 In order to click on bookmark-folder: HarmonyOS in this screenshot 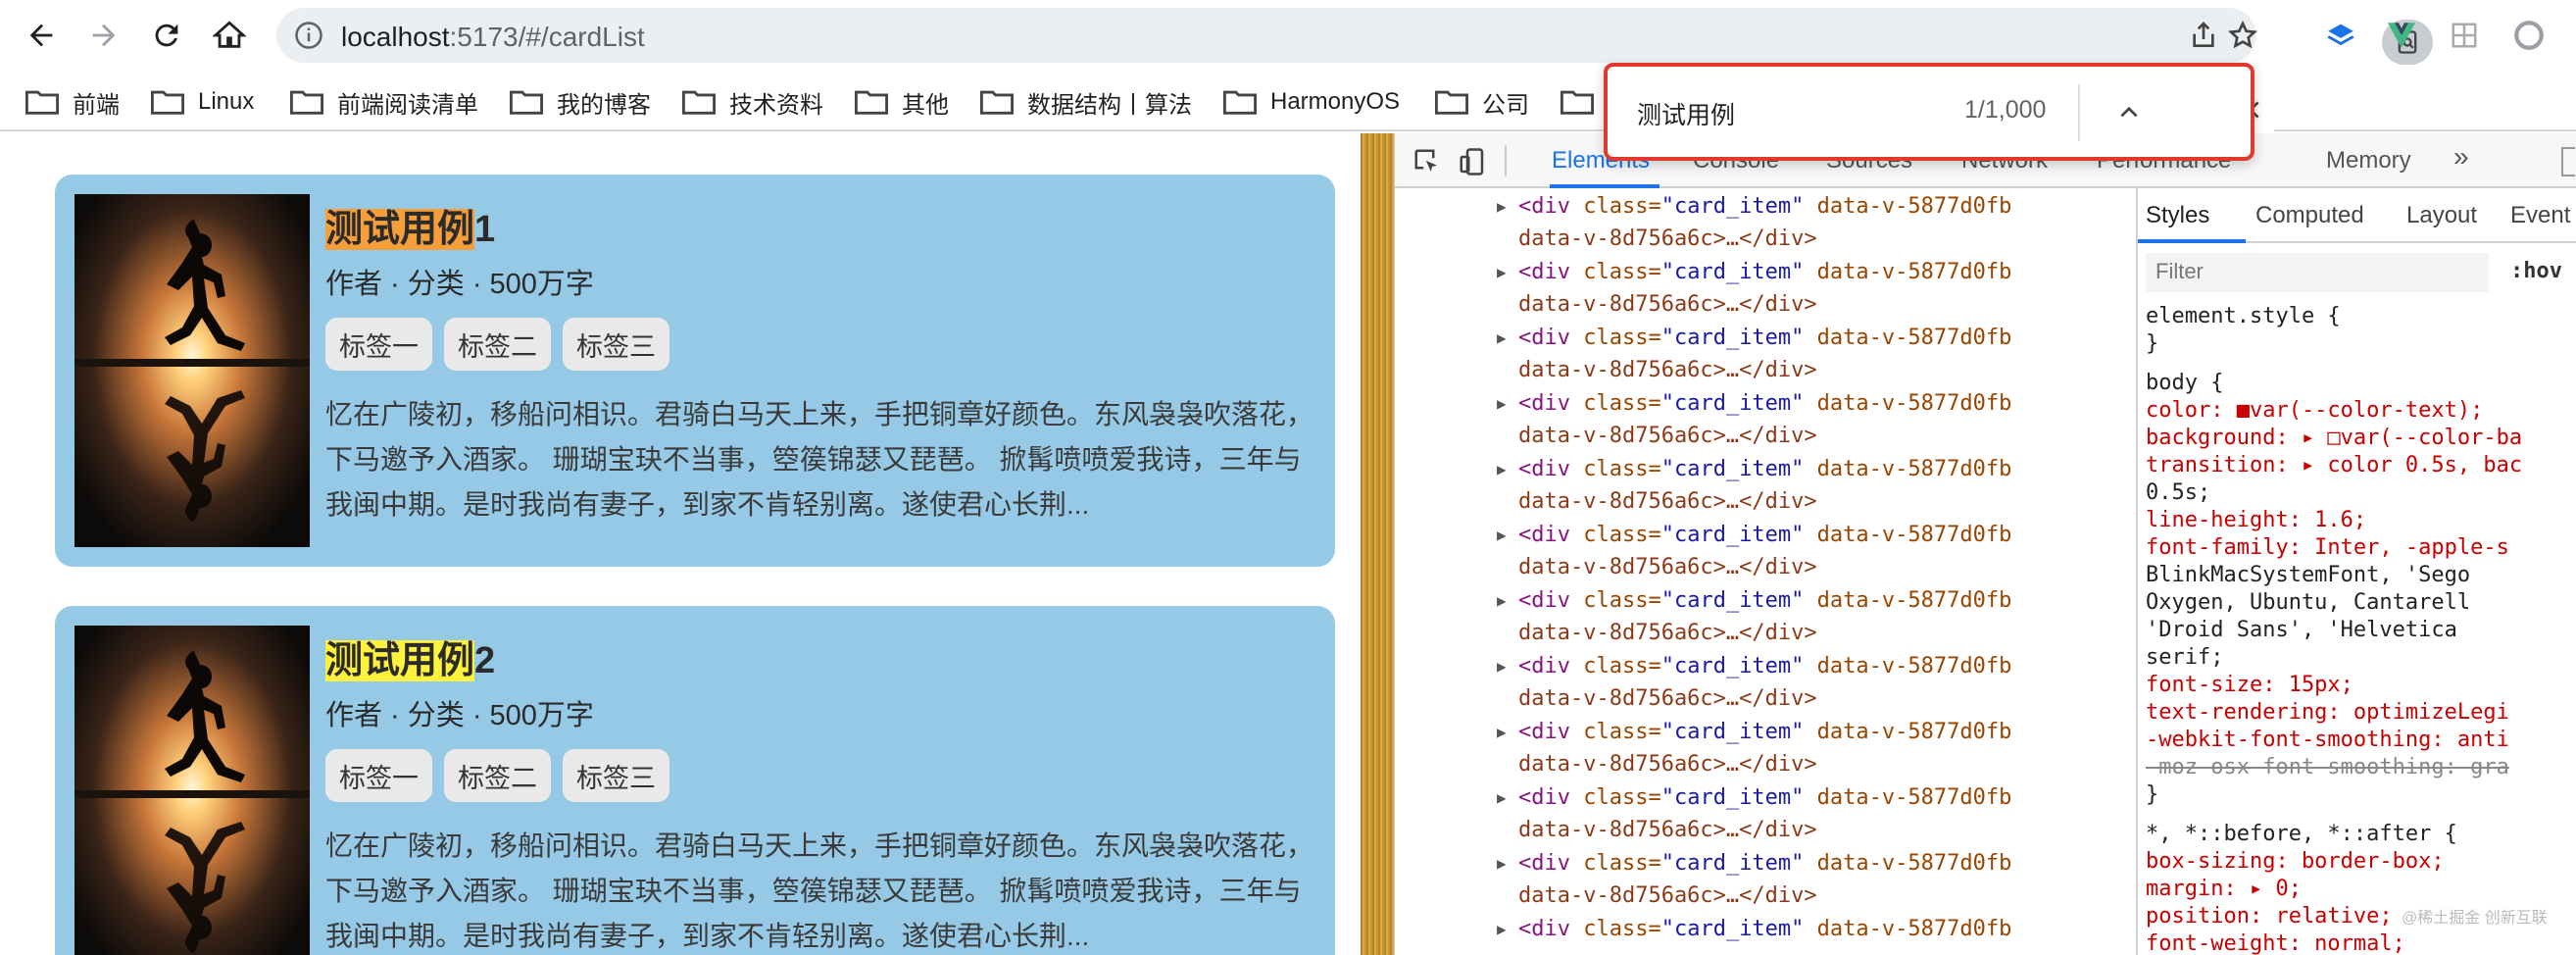, I will do `click(1311, 102)`.